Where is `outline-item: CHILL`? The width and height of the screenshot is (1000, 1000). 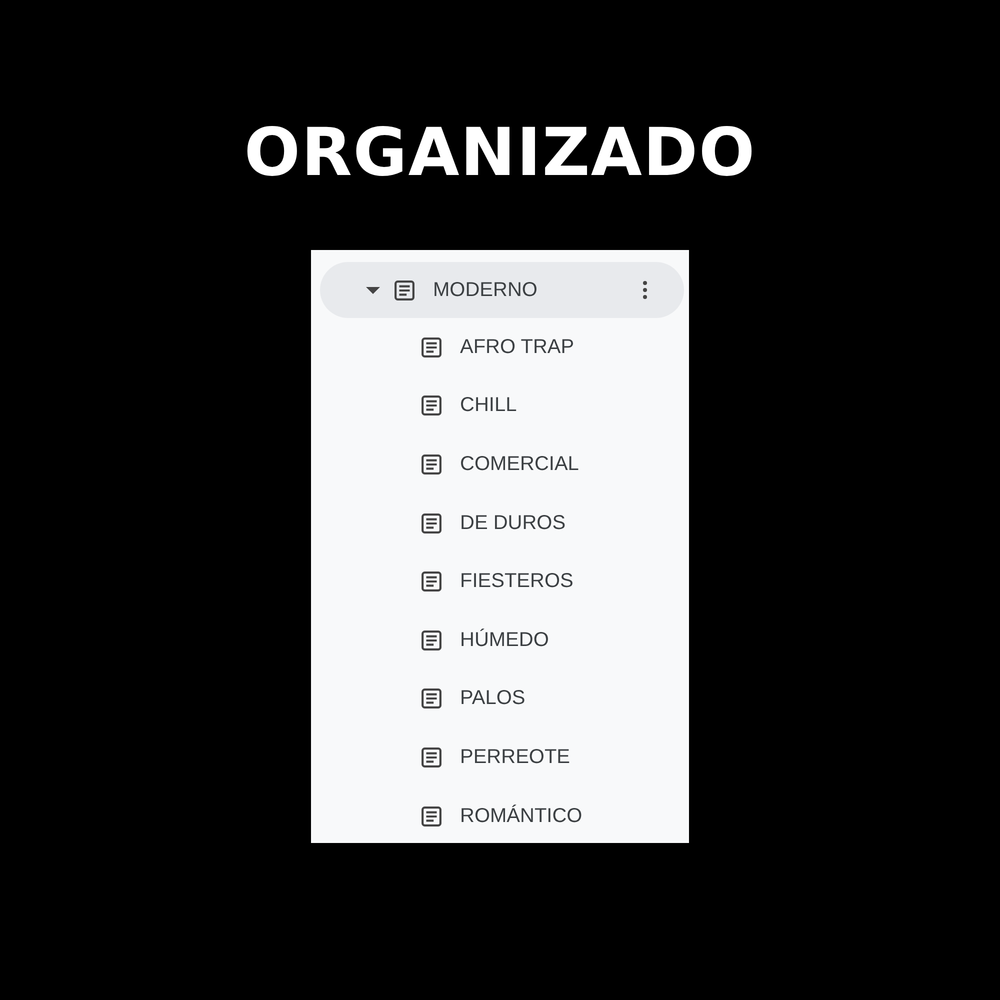
outline-item: CHILL is located at coordinates (500, 406).